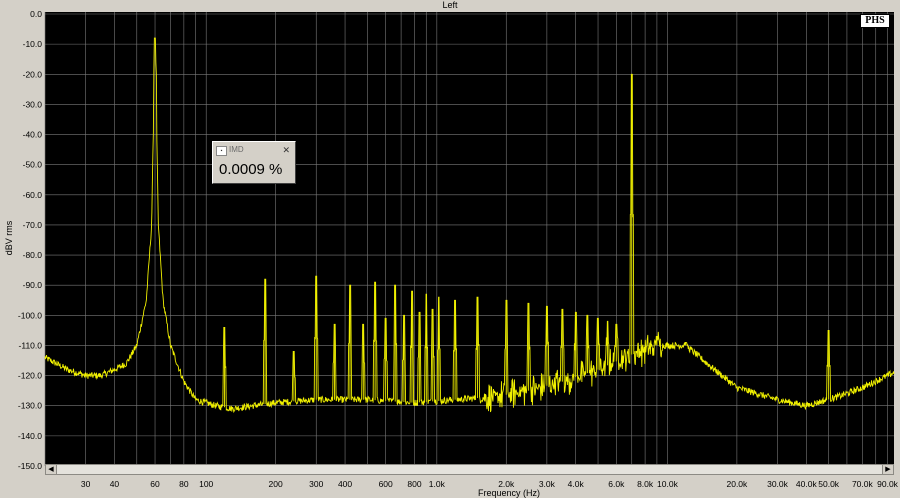  I want to click on close-icon: ✕, so click(286, 150).